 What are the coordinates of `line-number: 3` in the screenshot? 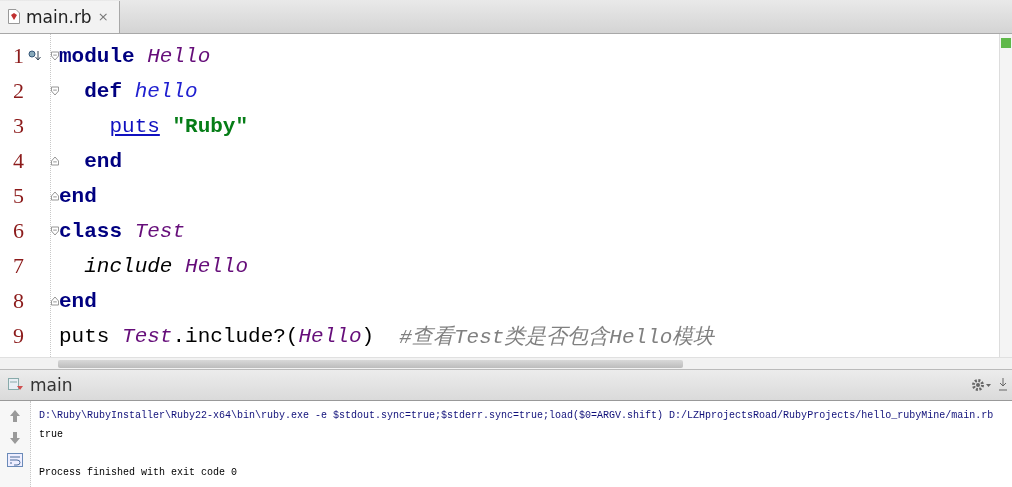 It's located at (18, 126).